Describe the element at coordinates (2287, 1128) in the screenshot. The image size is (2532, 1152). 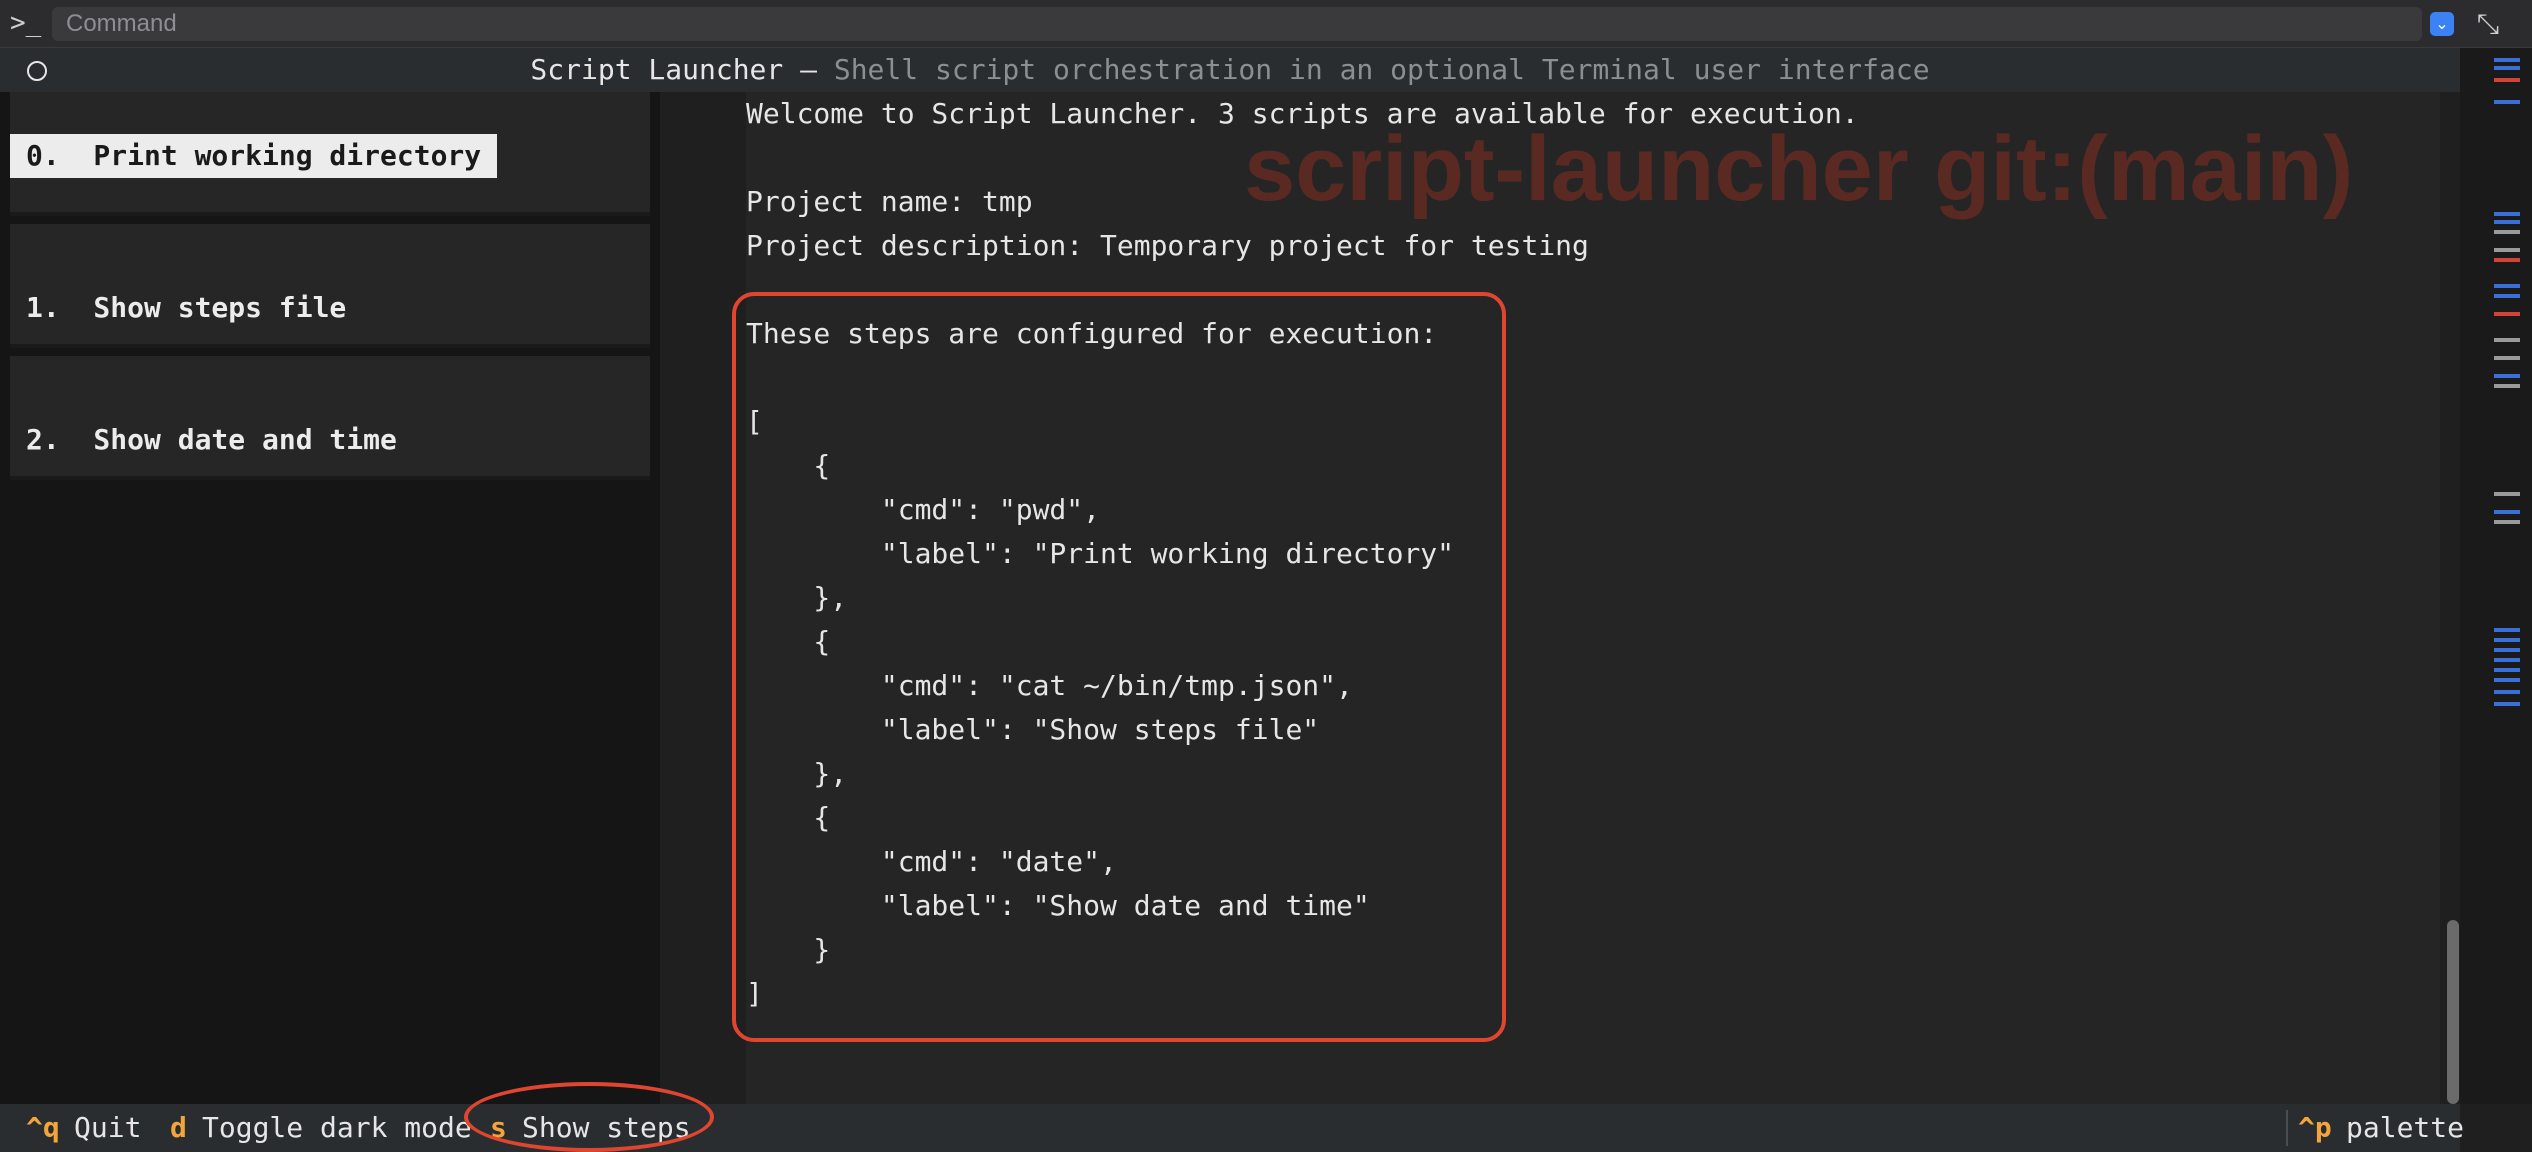
I see `footer-divider` at that location.